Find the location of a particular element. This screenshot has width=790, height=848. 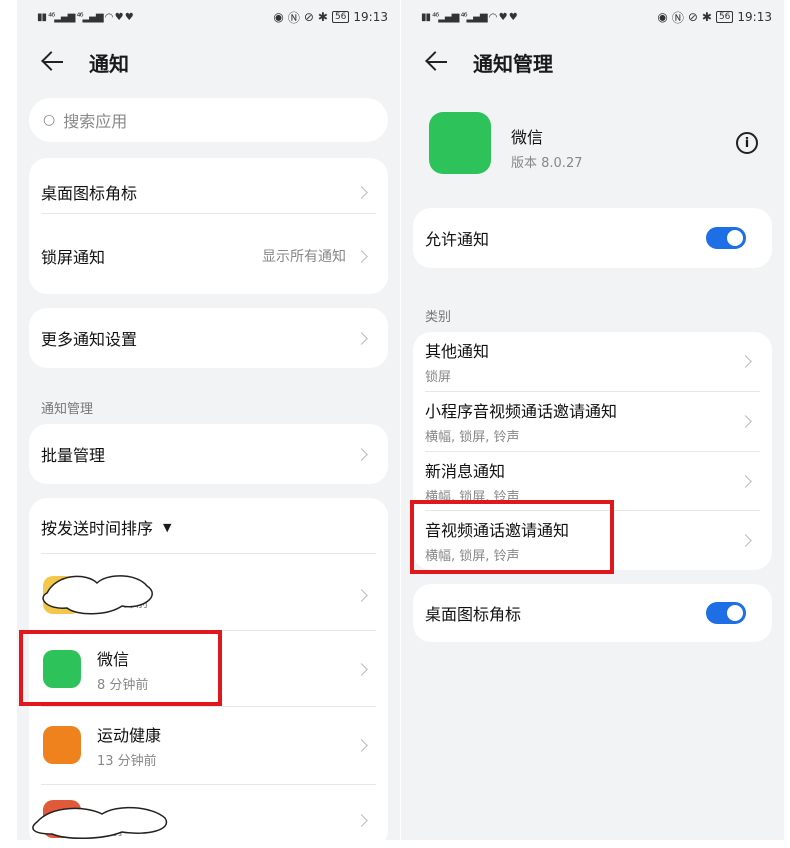

search-input: ○ 搜索应用 is located at coordinates (208, 120).